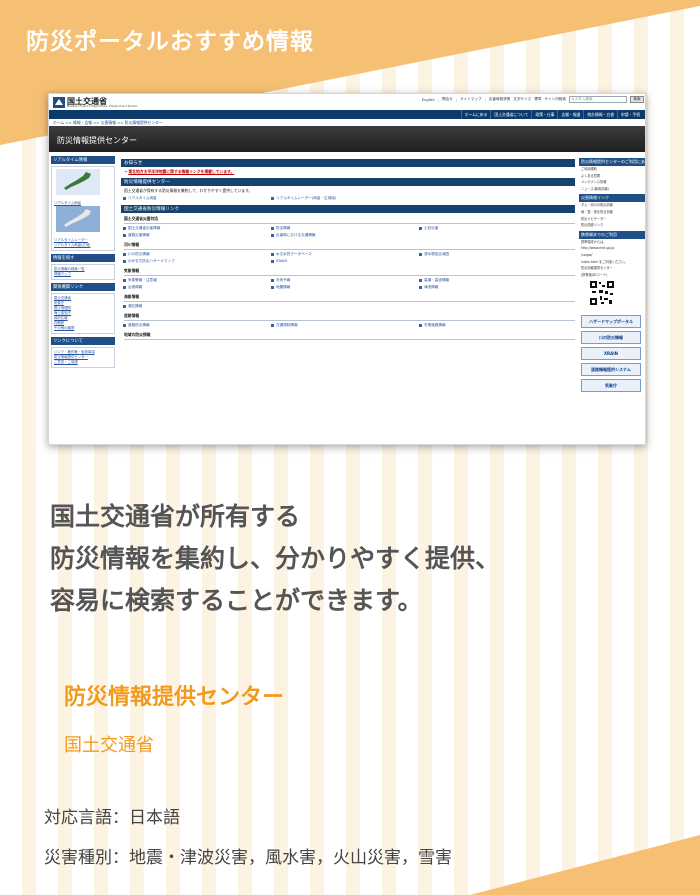 The image size is (700, 895). I want to click on sidebar-realtime-wide: リアルタイム雨量(広域), so click(83, 245).